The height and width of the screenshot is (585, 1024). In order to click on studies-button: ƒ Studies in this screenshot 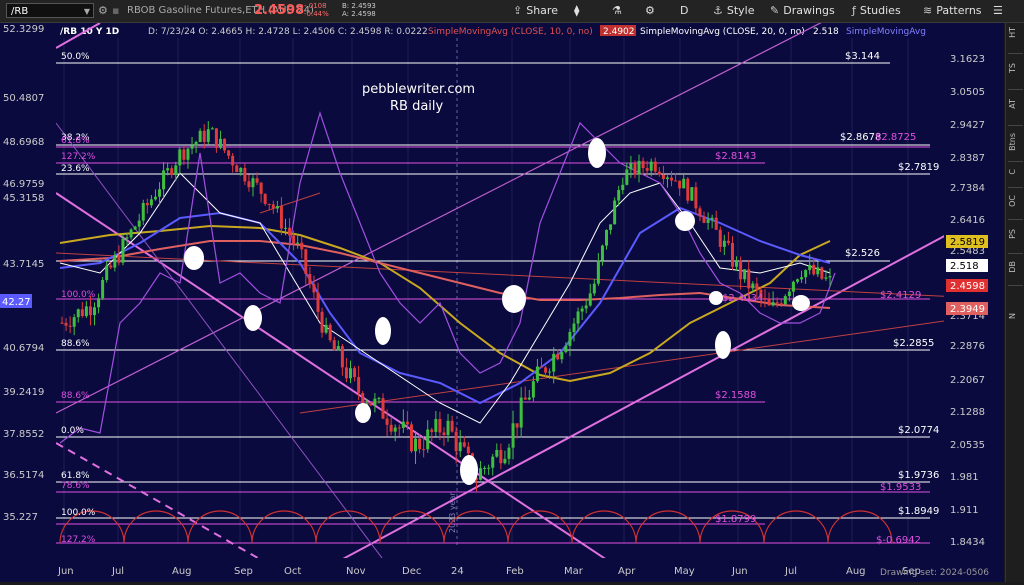, I will do `click(876, 10)`.